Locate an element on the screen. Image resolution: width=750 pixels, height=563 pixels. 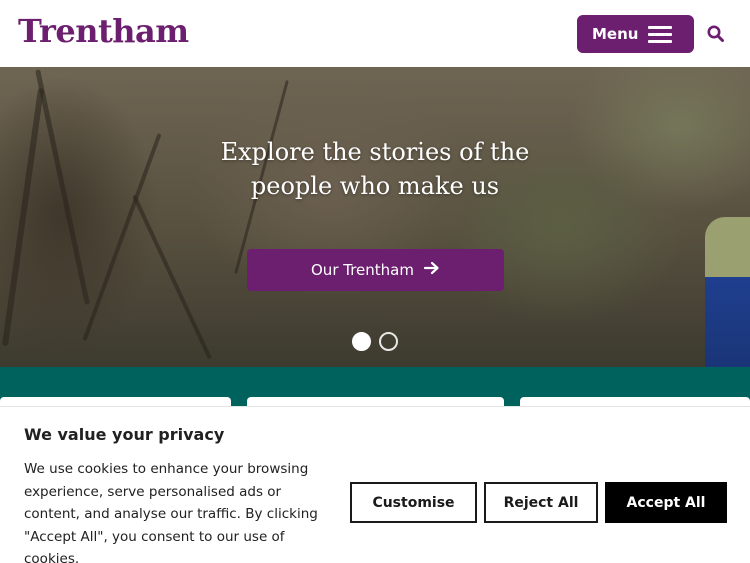
our-trentham-button-label: Our Trentham is located at coordinates (362, 270).